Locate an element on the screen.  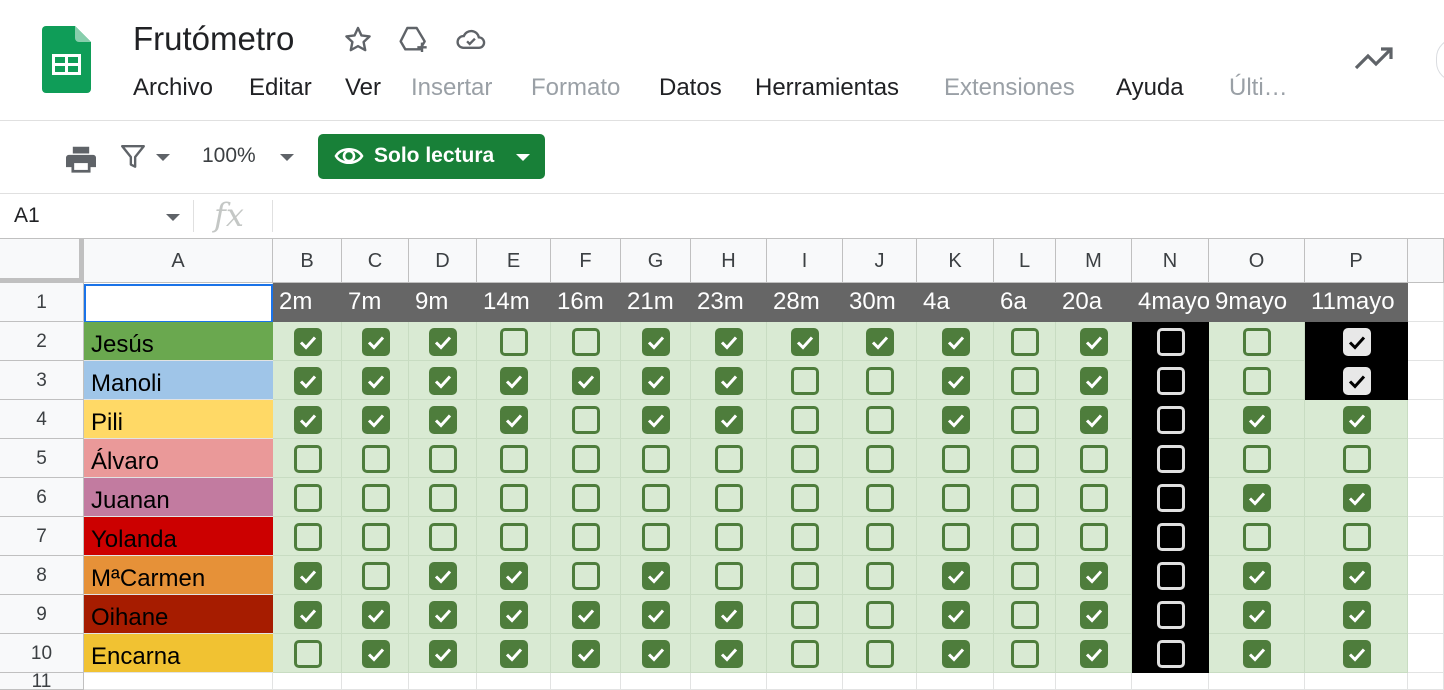
column-header-o: O is located at coordinates (1257, 261).